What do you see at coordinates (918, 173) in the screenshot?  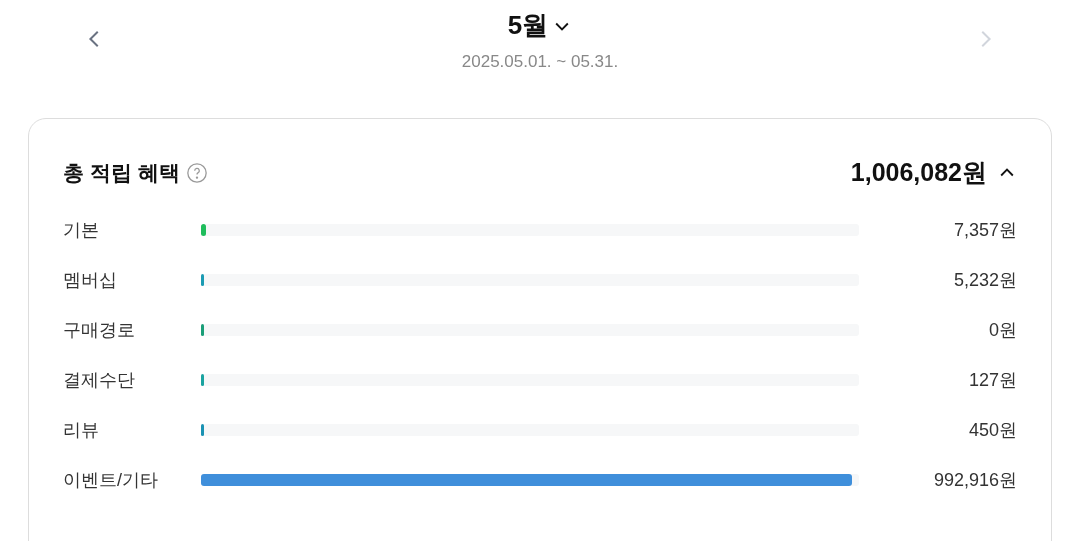 I see `total-amount: 1,006,082원` at bounding box center [918, 173].